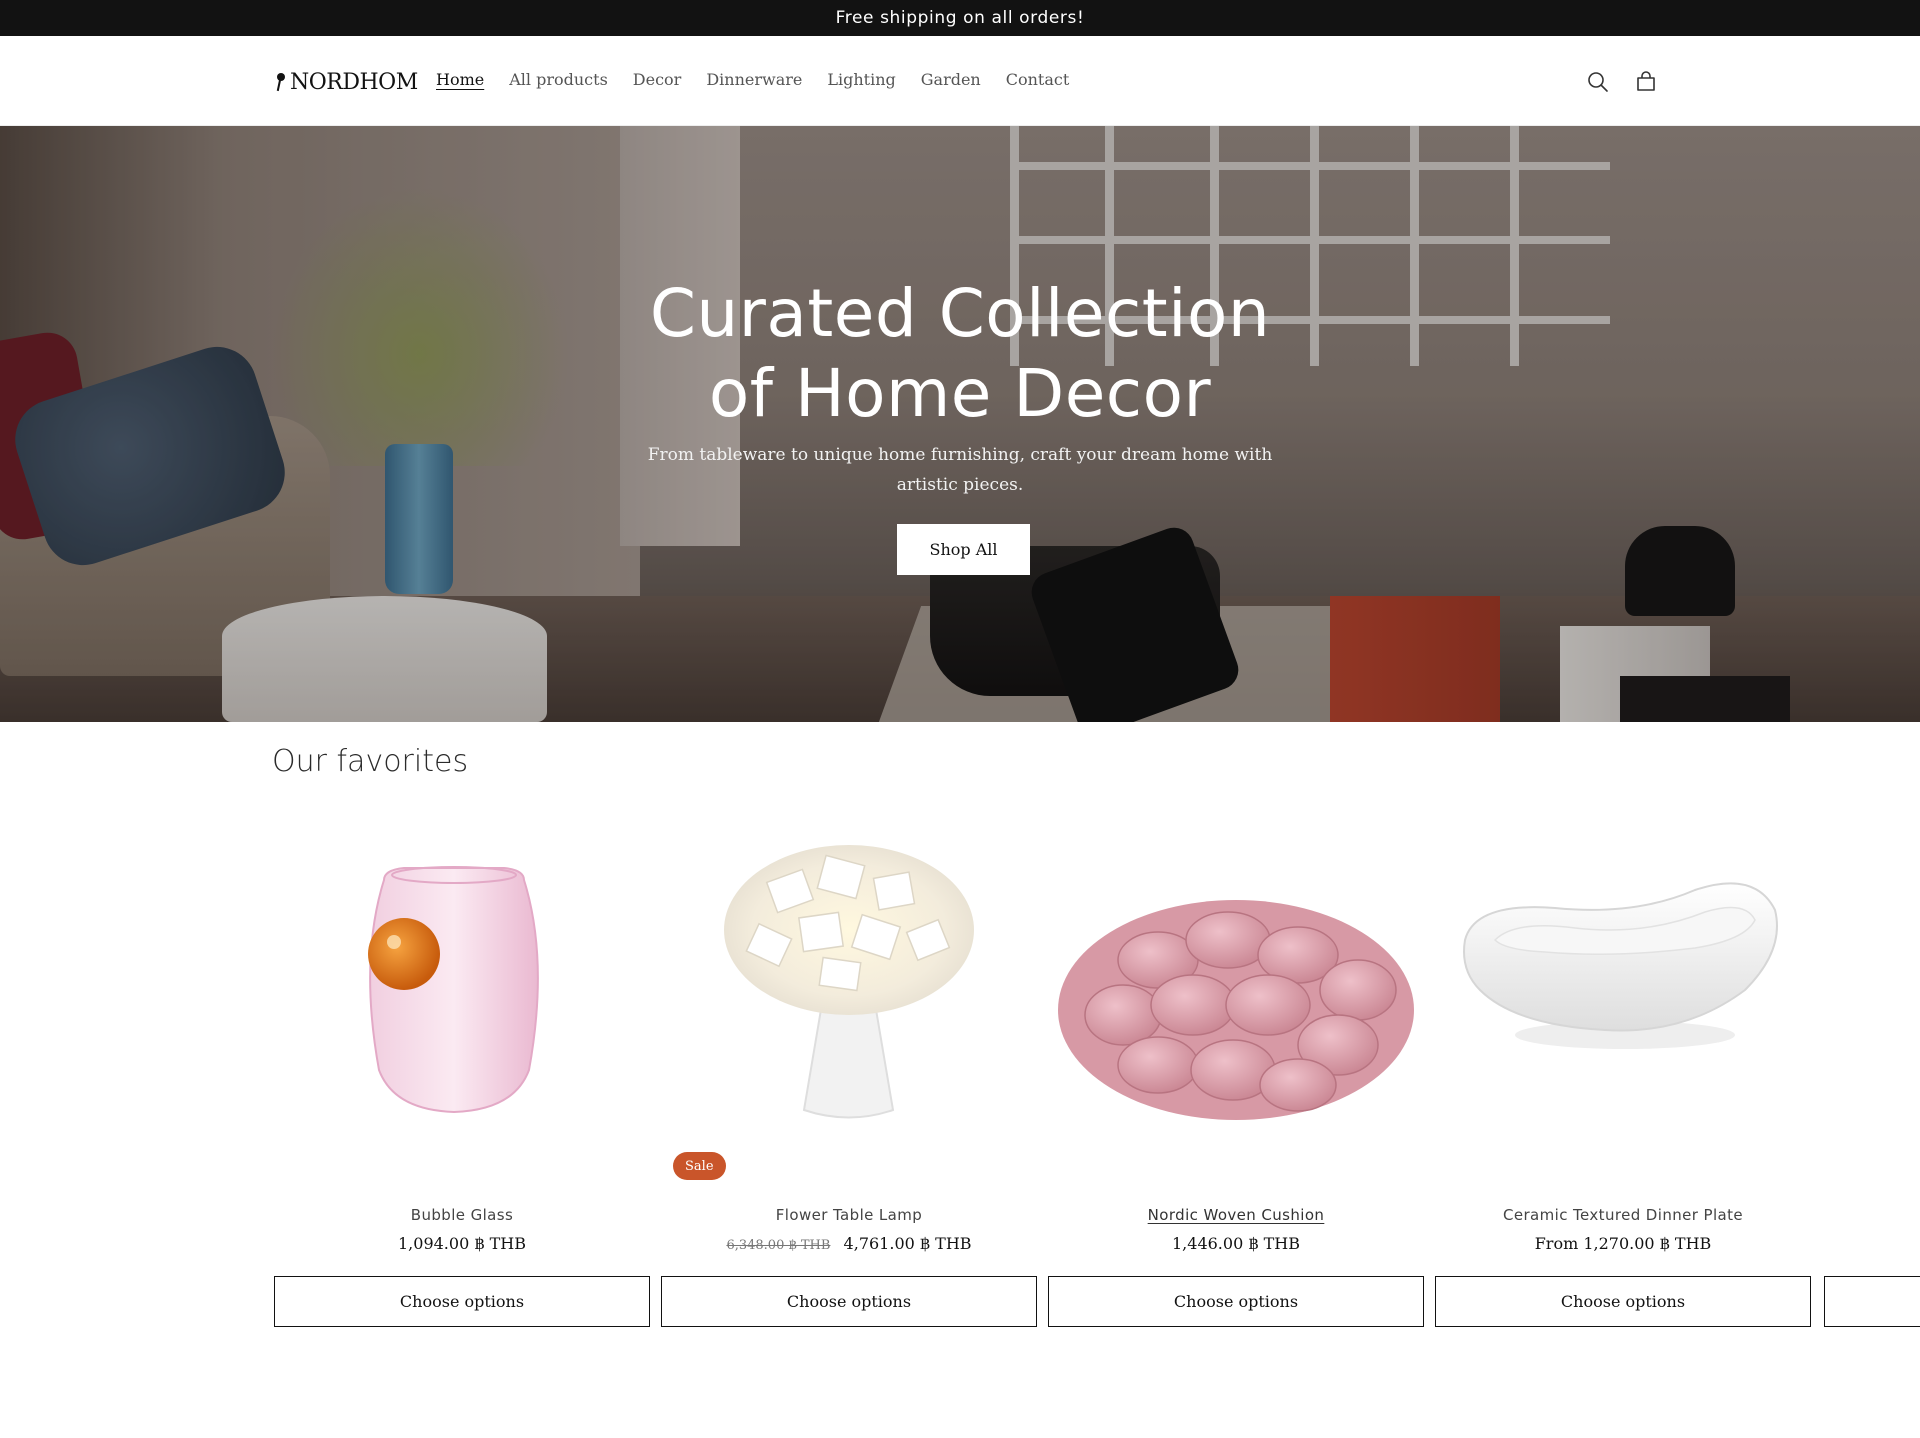  I want to click on product-price: 1,446.00 ฿ THB, so click(1236, 1243).